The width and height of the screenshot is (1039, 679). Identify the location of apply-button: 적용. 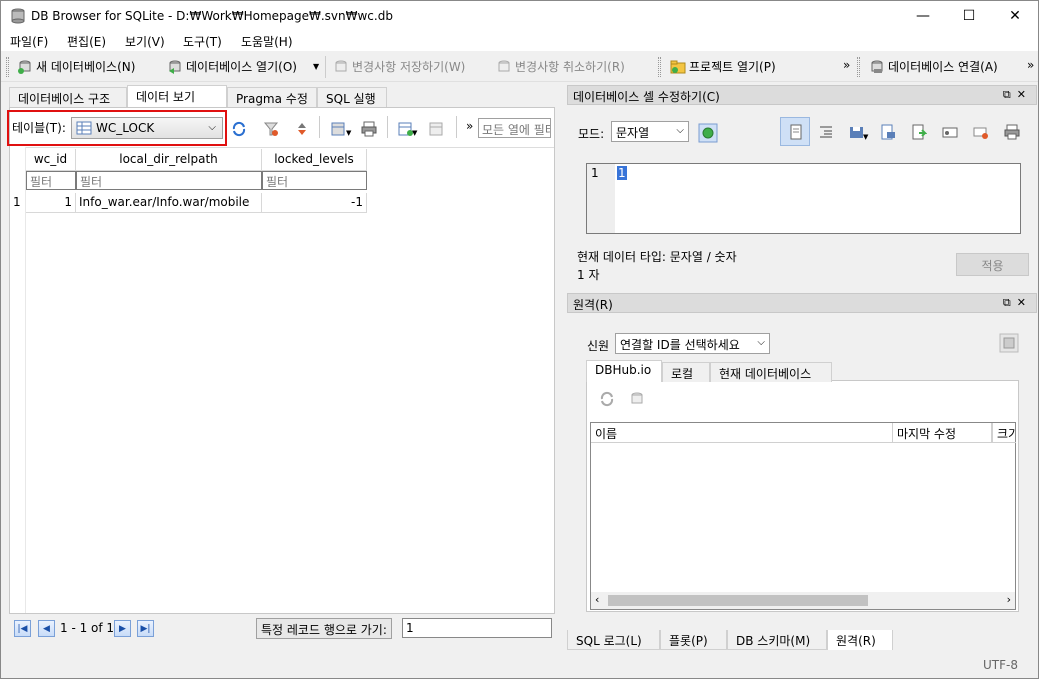
(992, 264).